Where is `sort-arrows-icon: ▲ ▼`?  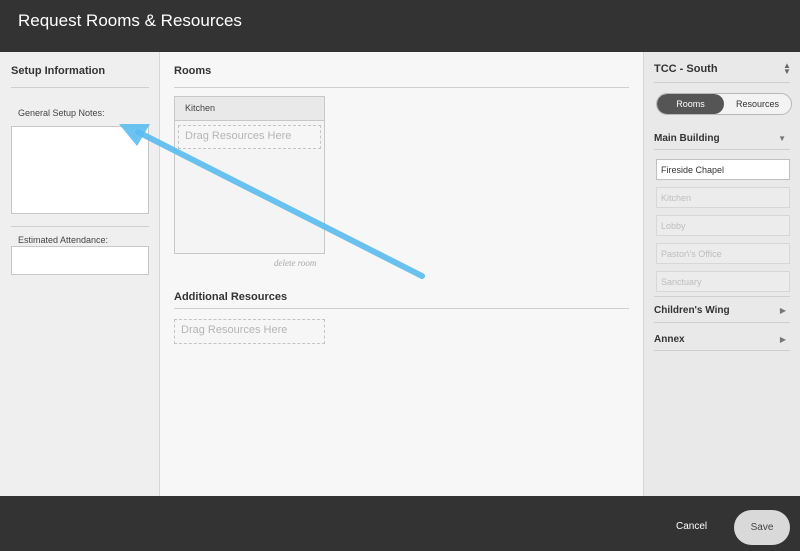 sort-arrows-icon: ▲ ▼ is located at coordinates (787, 69).